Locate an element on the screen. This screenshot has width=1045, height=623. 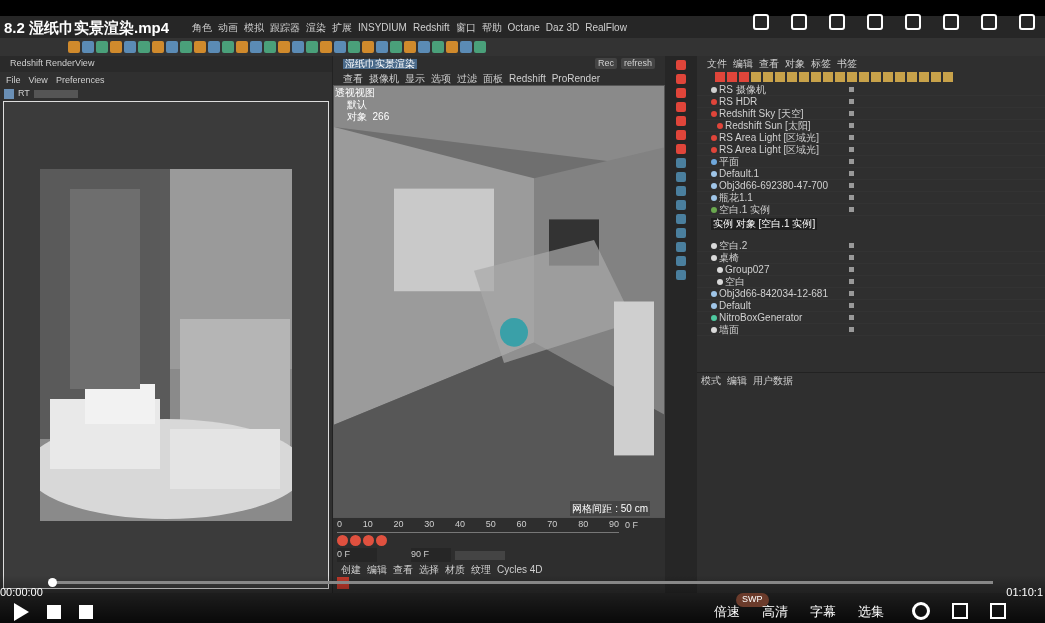
dropdown is located at coordinates (55, 94).